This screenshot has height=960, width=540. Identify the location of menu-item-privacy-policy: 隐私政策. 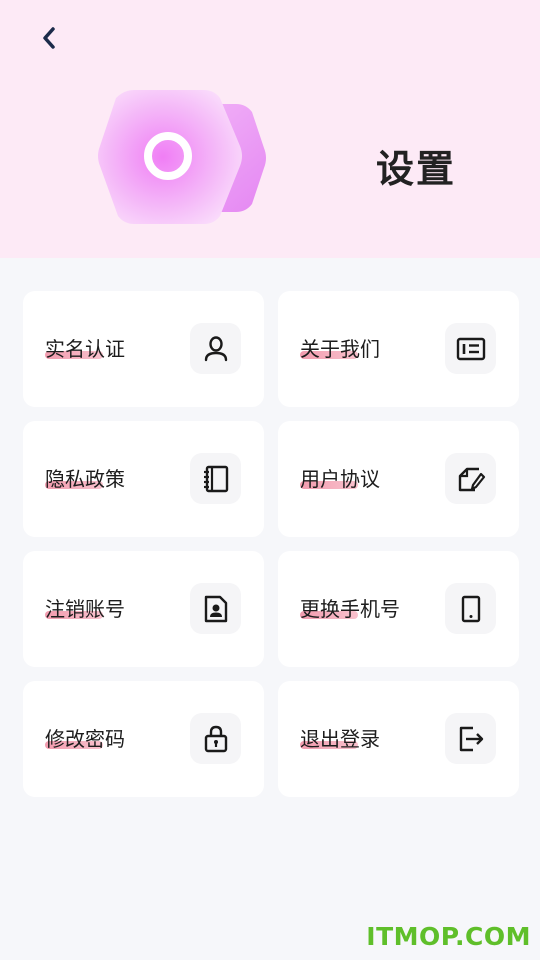
(143, 479).